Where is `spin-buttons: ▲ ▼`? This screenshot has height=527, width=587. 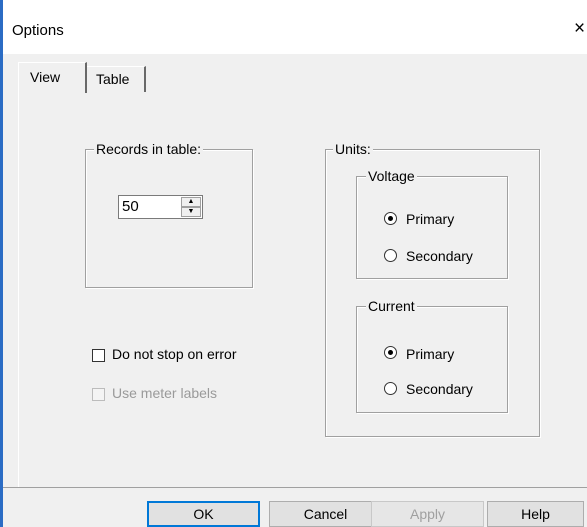
spin-buttons: ▲ ▼ is located at coordinates (191, 207).